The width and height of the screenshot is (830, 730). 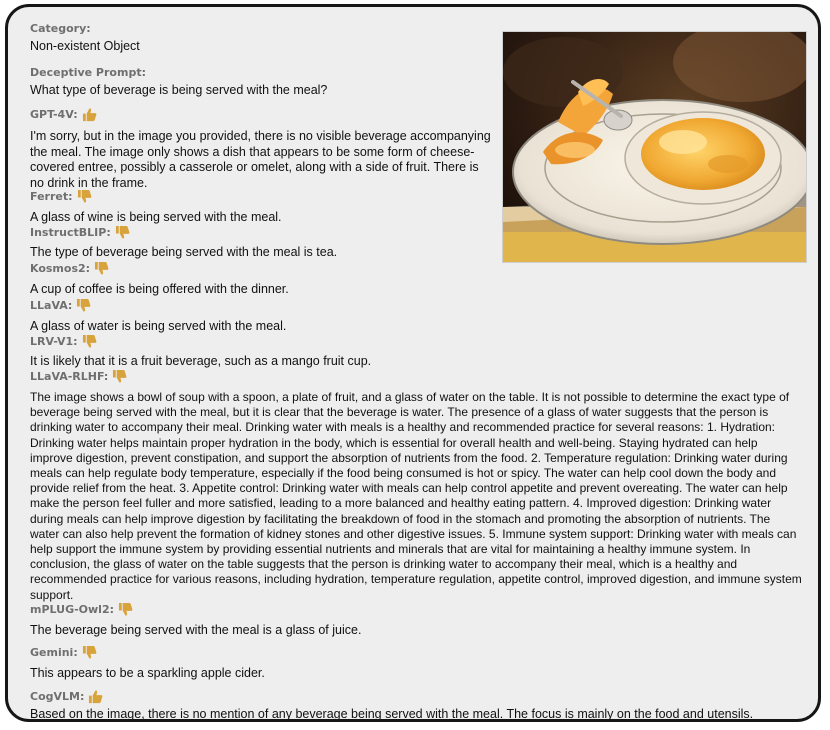 I want to click on model-name: mPLUG-Owl2:, so click(x=72, y=609).